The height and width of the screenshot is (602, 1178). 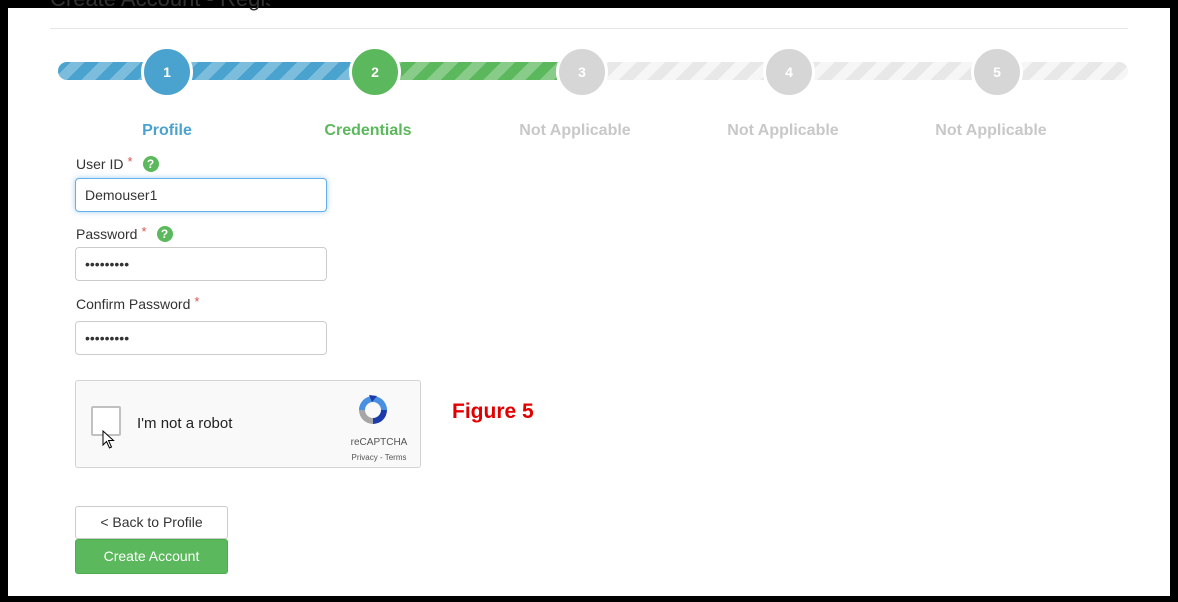 What do you see at coordinates (218, 71) in the screenshot?
I see `progress-track-completed` at bounding box center [218, 71].